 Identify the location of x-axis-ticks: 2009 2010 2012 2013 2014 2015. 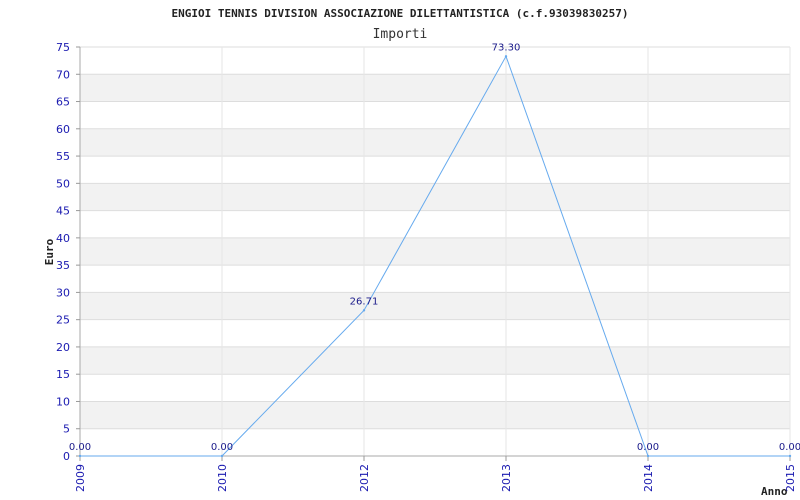
(435, 474).